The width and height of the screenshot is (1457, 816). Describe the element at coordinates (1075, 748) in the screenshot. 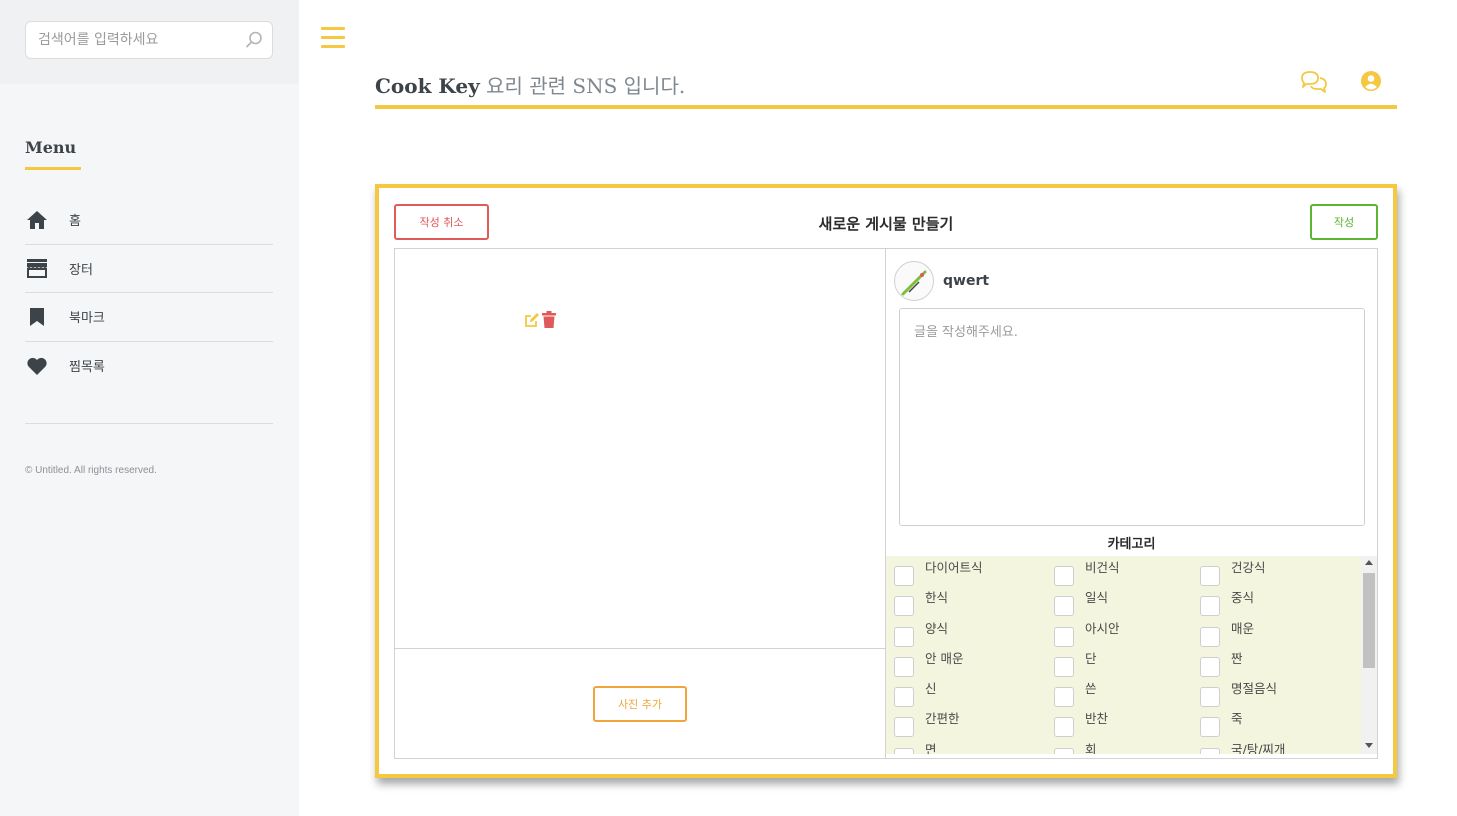

I see `category-option: 회` at that location.